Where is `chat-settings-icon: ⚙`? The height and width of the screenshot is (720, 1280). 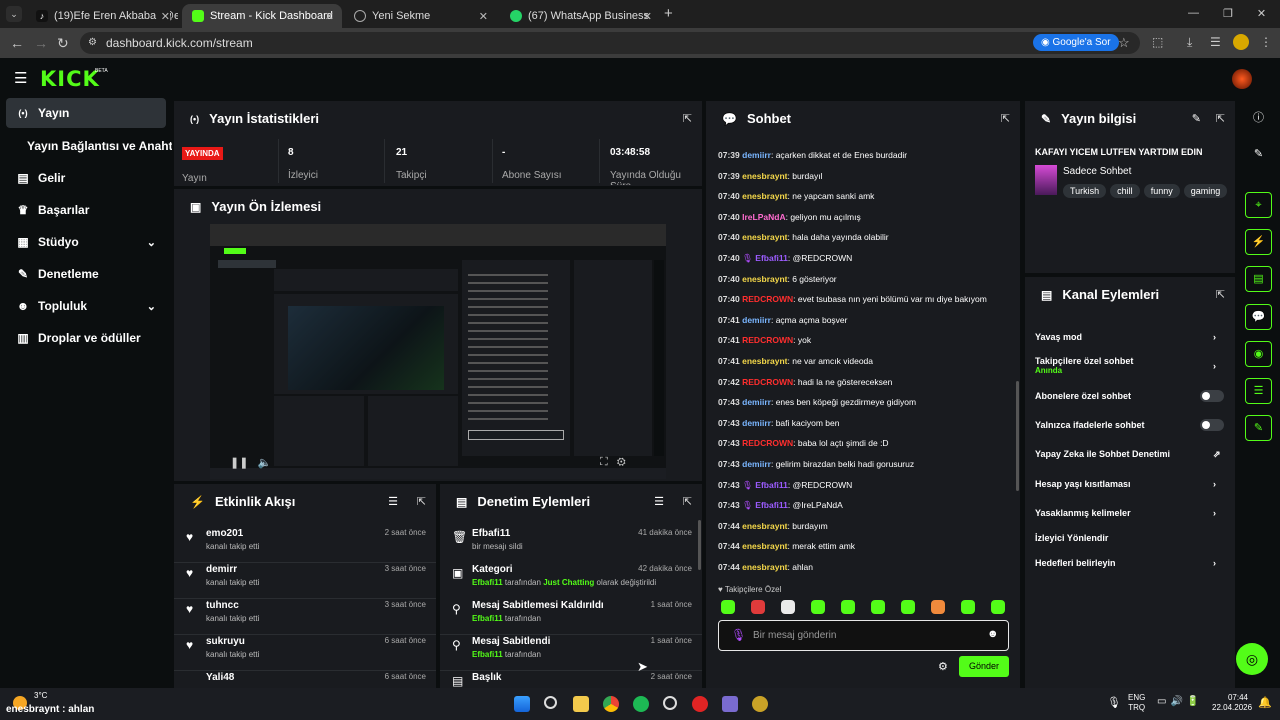 chat-settings-icon: ⚙ is located at coordinates (943, 666).